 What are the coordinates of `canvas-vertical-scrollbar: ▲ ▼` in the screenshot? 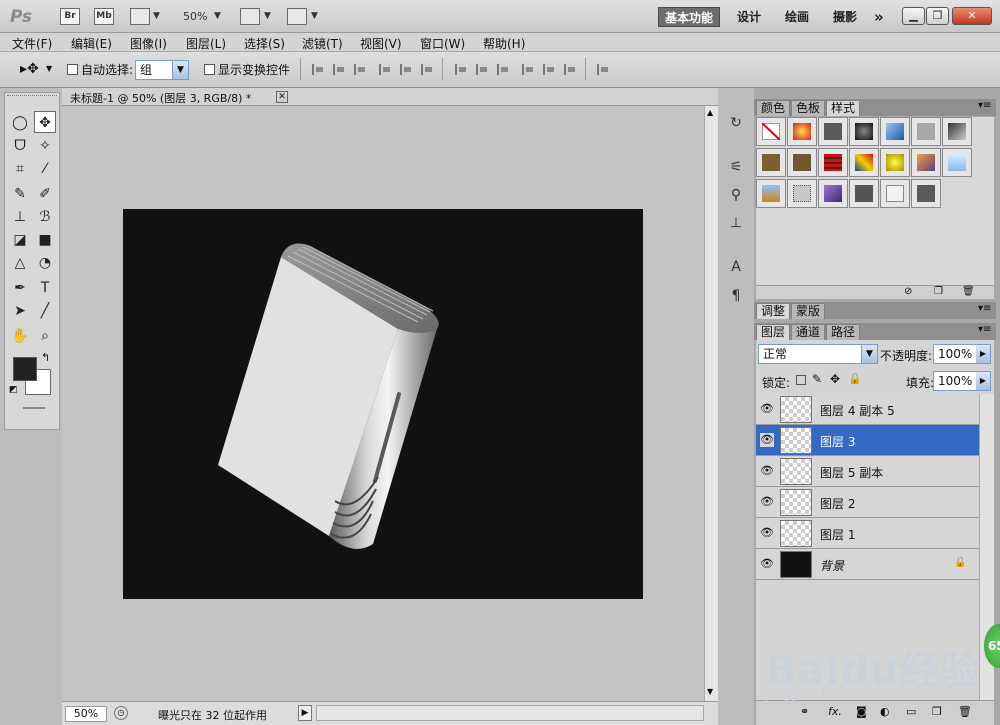 It's located at (711, 403).